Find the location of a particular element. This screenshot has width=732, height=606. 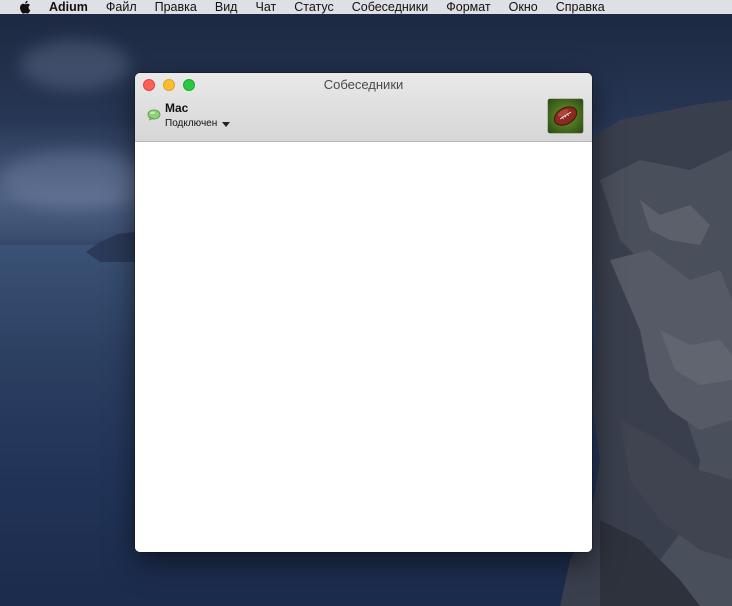

chevron-down-icon is located at coordinates (226, 124).